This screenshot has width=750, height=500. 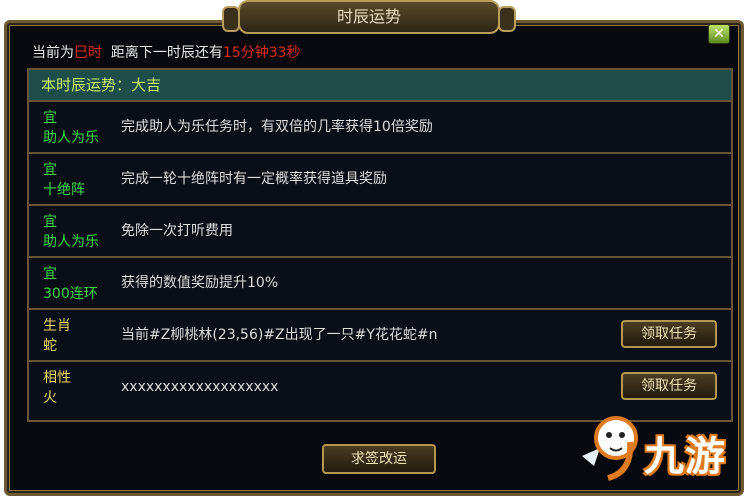 I want to click on row-description: 免除一次打听费用, so click(x=177, y=231).